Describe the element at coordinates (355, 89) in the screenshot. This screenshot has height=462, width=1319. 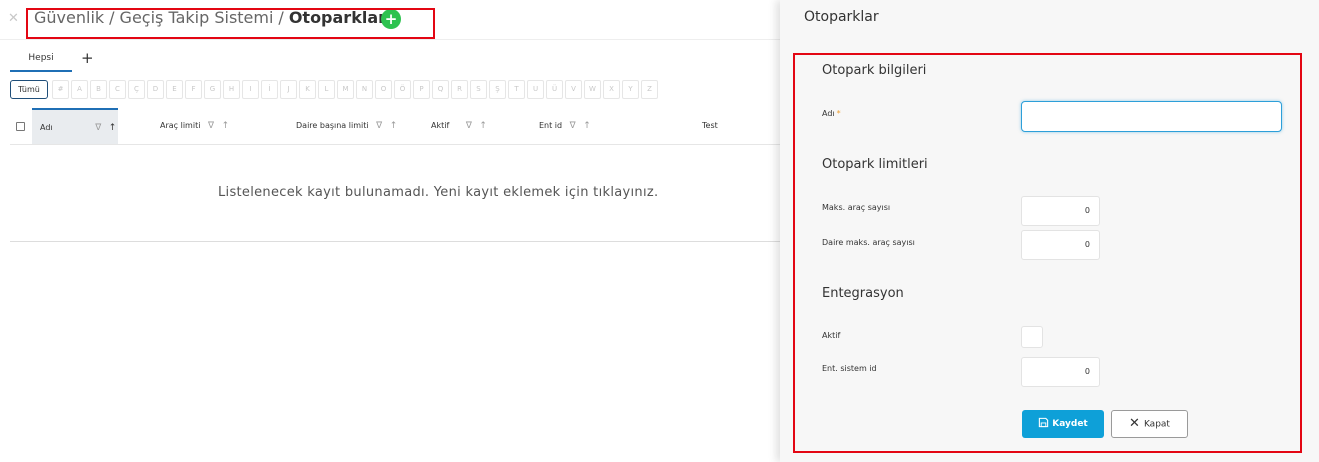
I see `alphabet-letters: # A B C Ç D E F G H I İ J K L M N O Ö P Q R S Ş T U Ü V W X Y Z` at that location.